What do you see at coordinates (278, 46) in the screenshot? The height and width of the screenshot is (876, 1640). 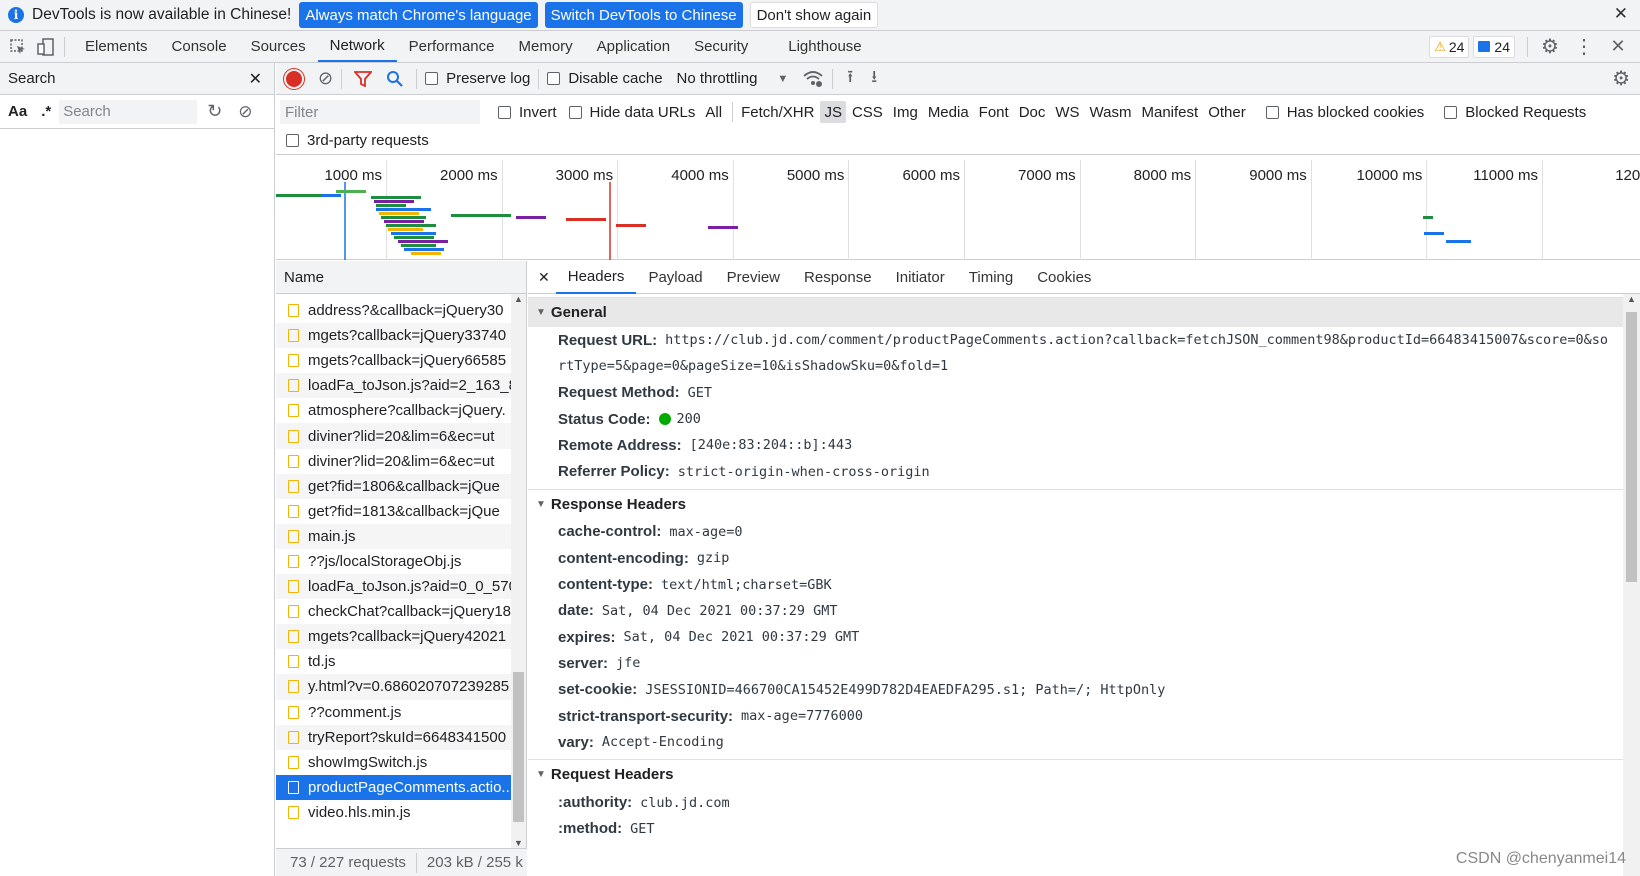 I see `tab-sources: Sources` at bounding box center [278, 46].